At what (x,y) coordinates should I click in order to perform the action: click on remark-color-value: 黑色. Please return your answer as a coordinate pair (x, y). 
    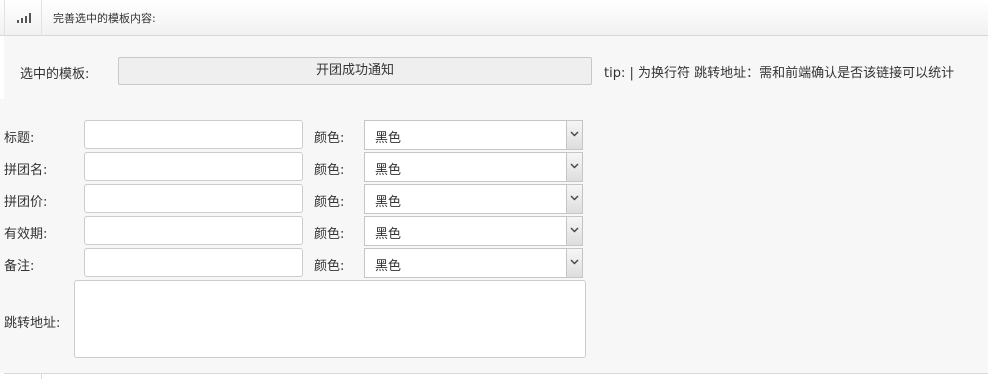
    Looking at the image, I should click on (388, 266).